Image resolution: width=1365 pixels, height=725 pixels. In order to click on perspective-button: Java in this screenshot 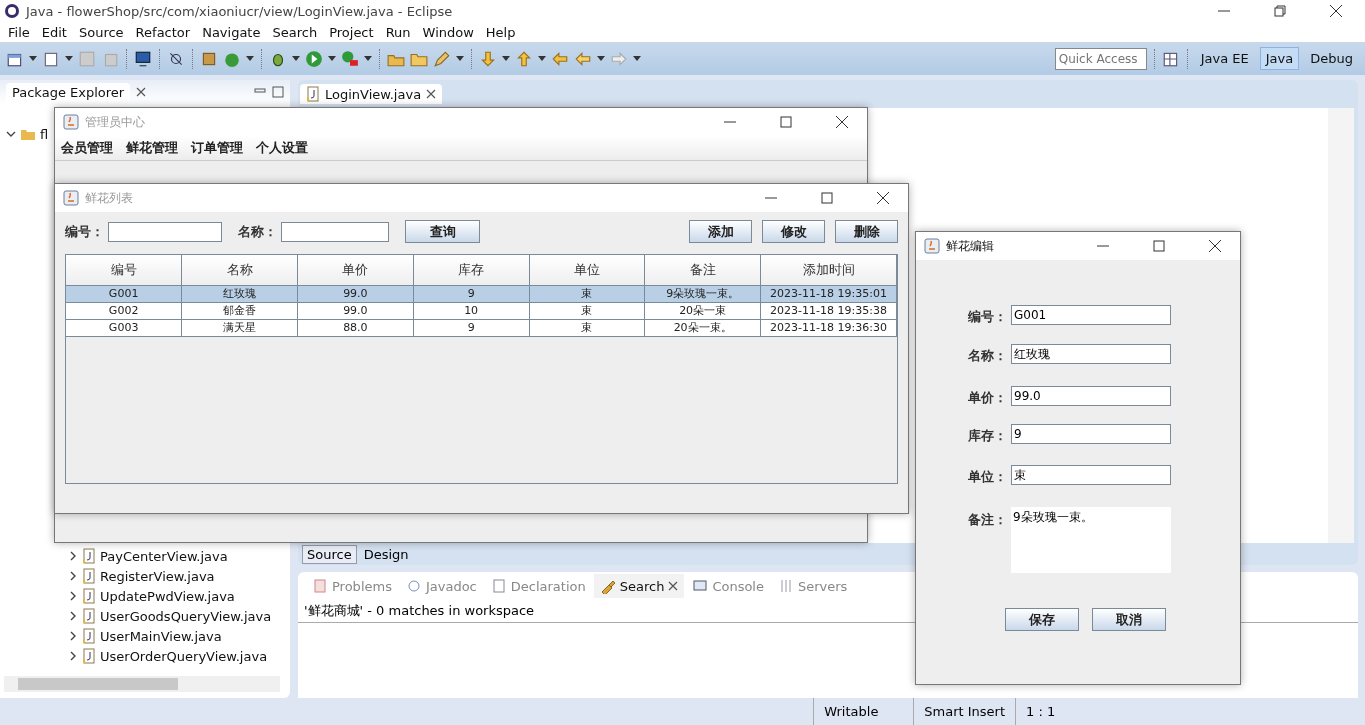, I will do `click(1279, 58)`.